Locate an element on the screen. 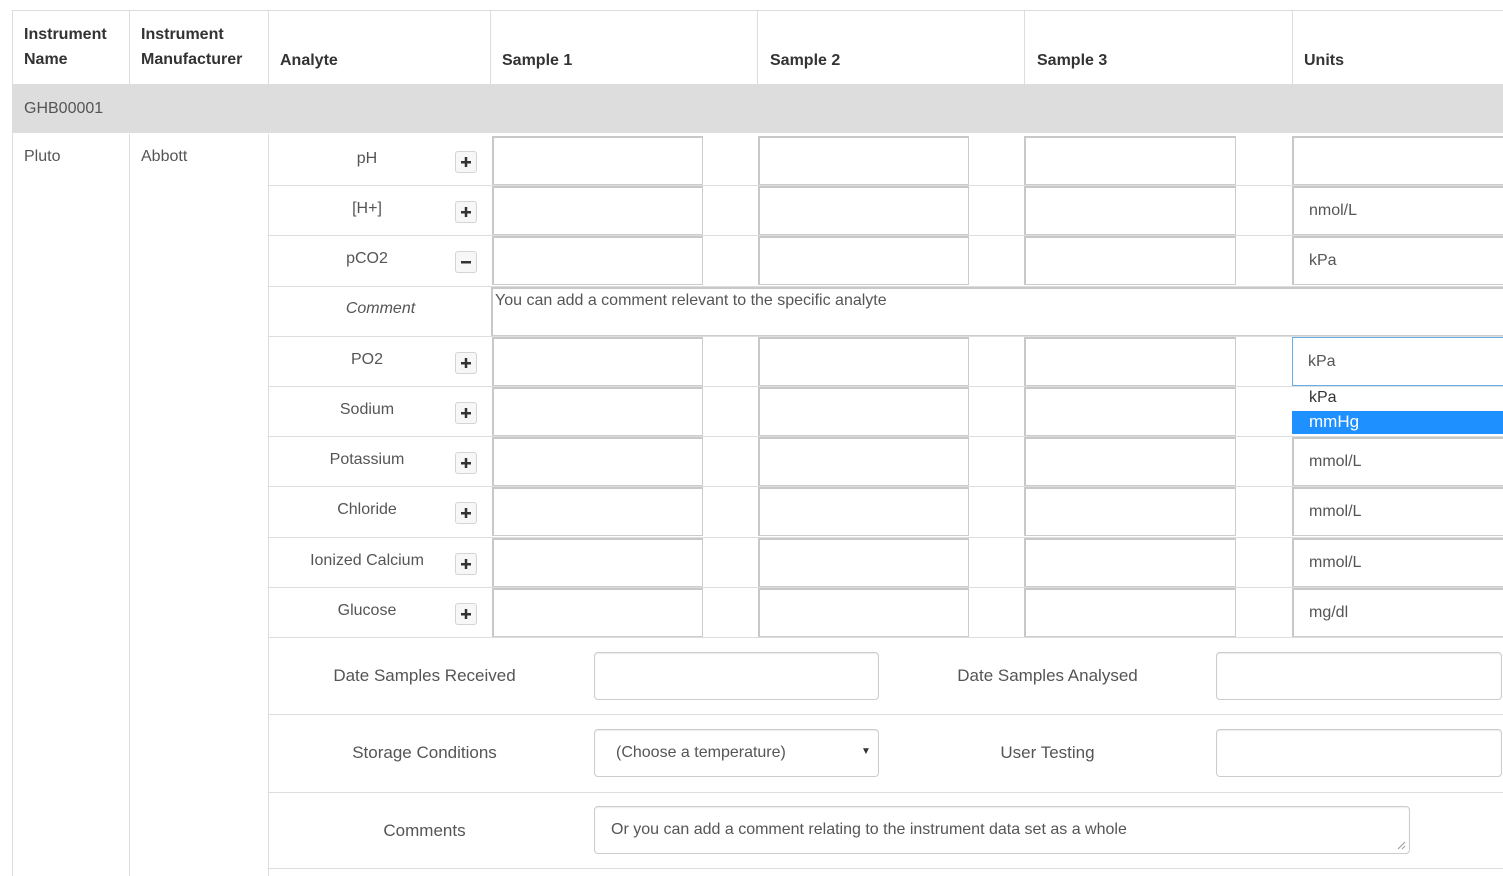 This screenshot has width=1503, height=876. header-analyte: Analyte is located at coordinates (309, 60).